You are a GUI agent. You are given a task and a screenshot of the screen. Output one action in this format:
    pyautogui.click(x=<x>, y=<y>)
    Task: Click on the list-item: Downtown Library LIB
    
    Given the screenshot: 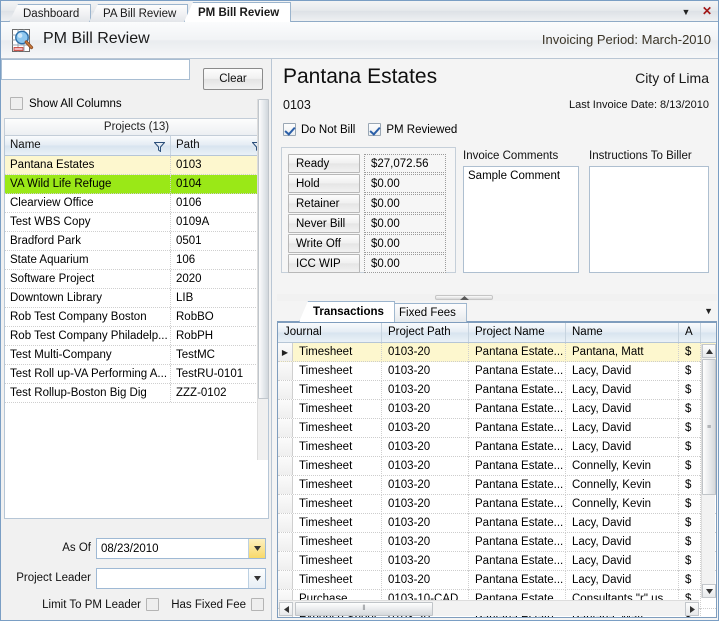 What is the action you would take?
    pyautogui.click(x=136, y=298)
    